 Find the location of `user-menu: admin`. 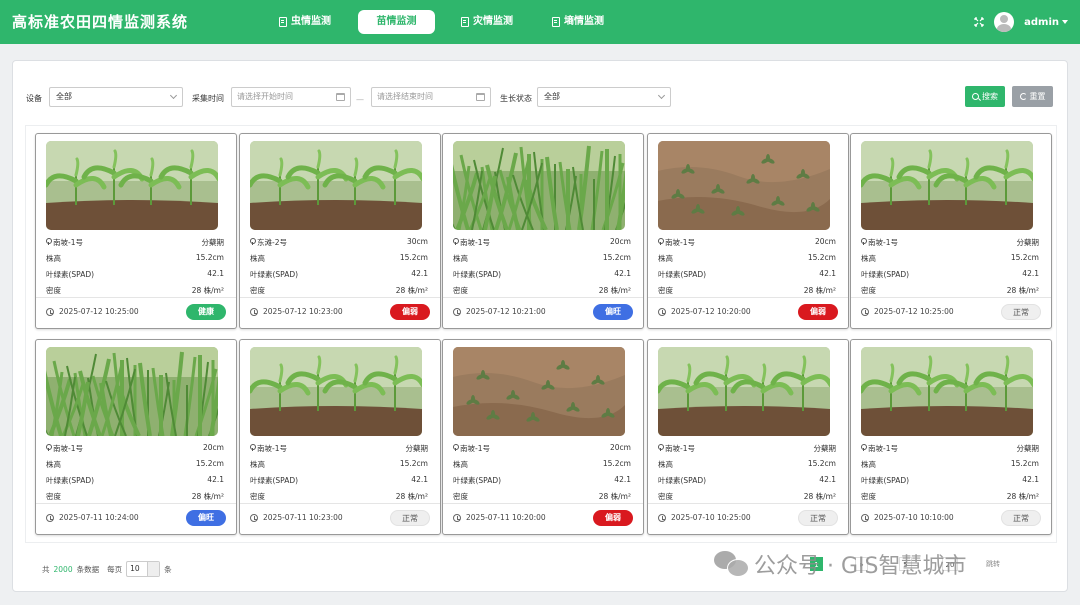

user-menu: admin is located at coordinates (1046, 22).